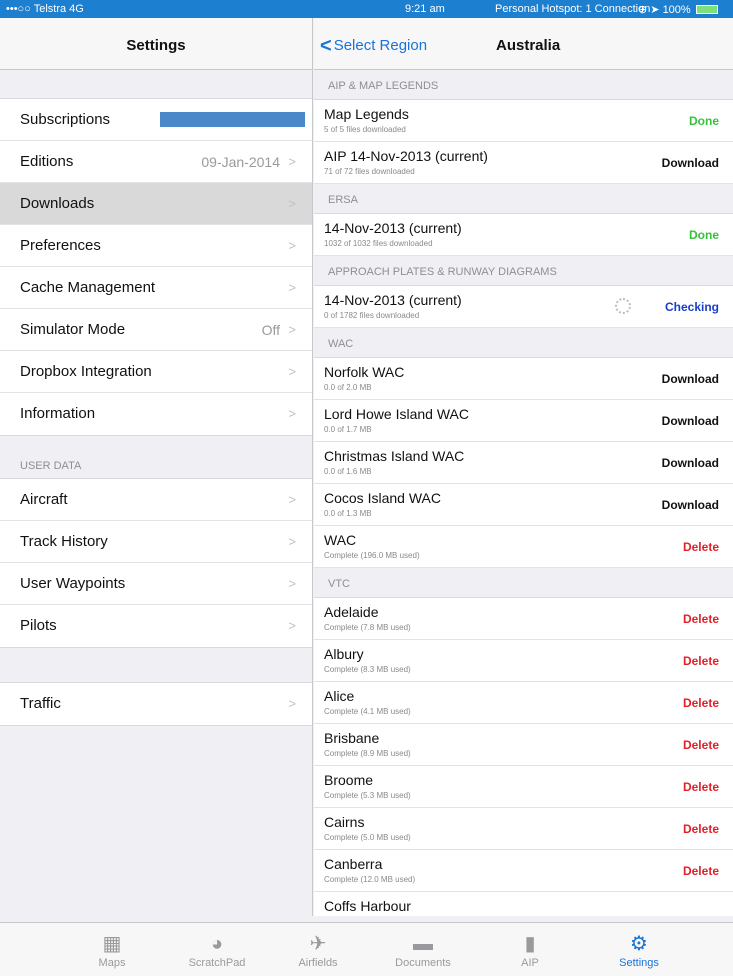  I want to click on sidebar-item-pilots: Pilots >, so click(156, 626).